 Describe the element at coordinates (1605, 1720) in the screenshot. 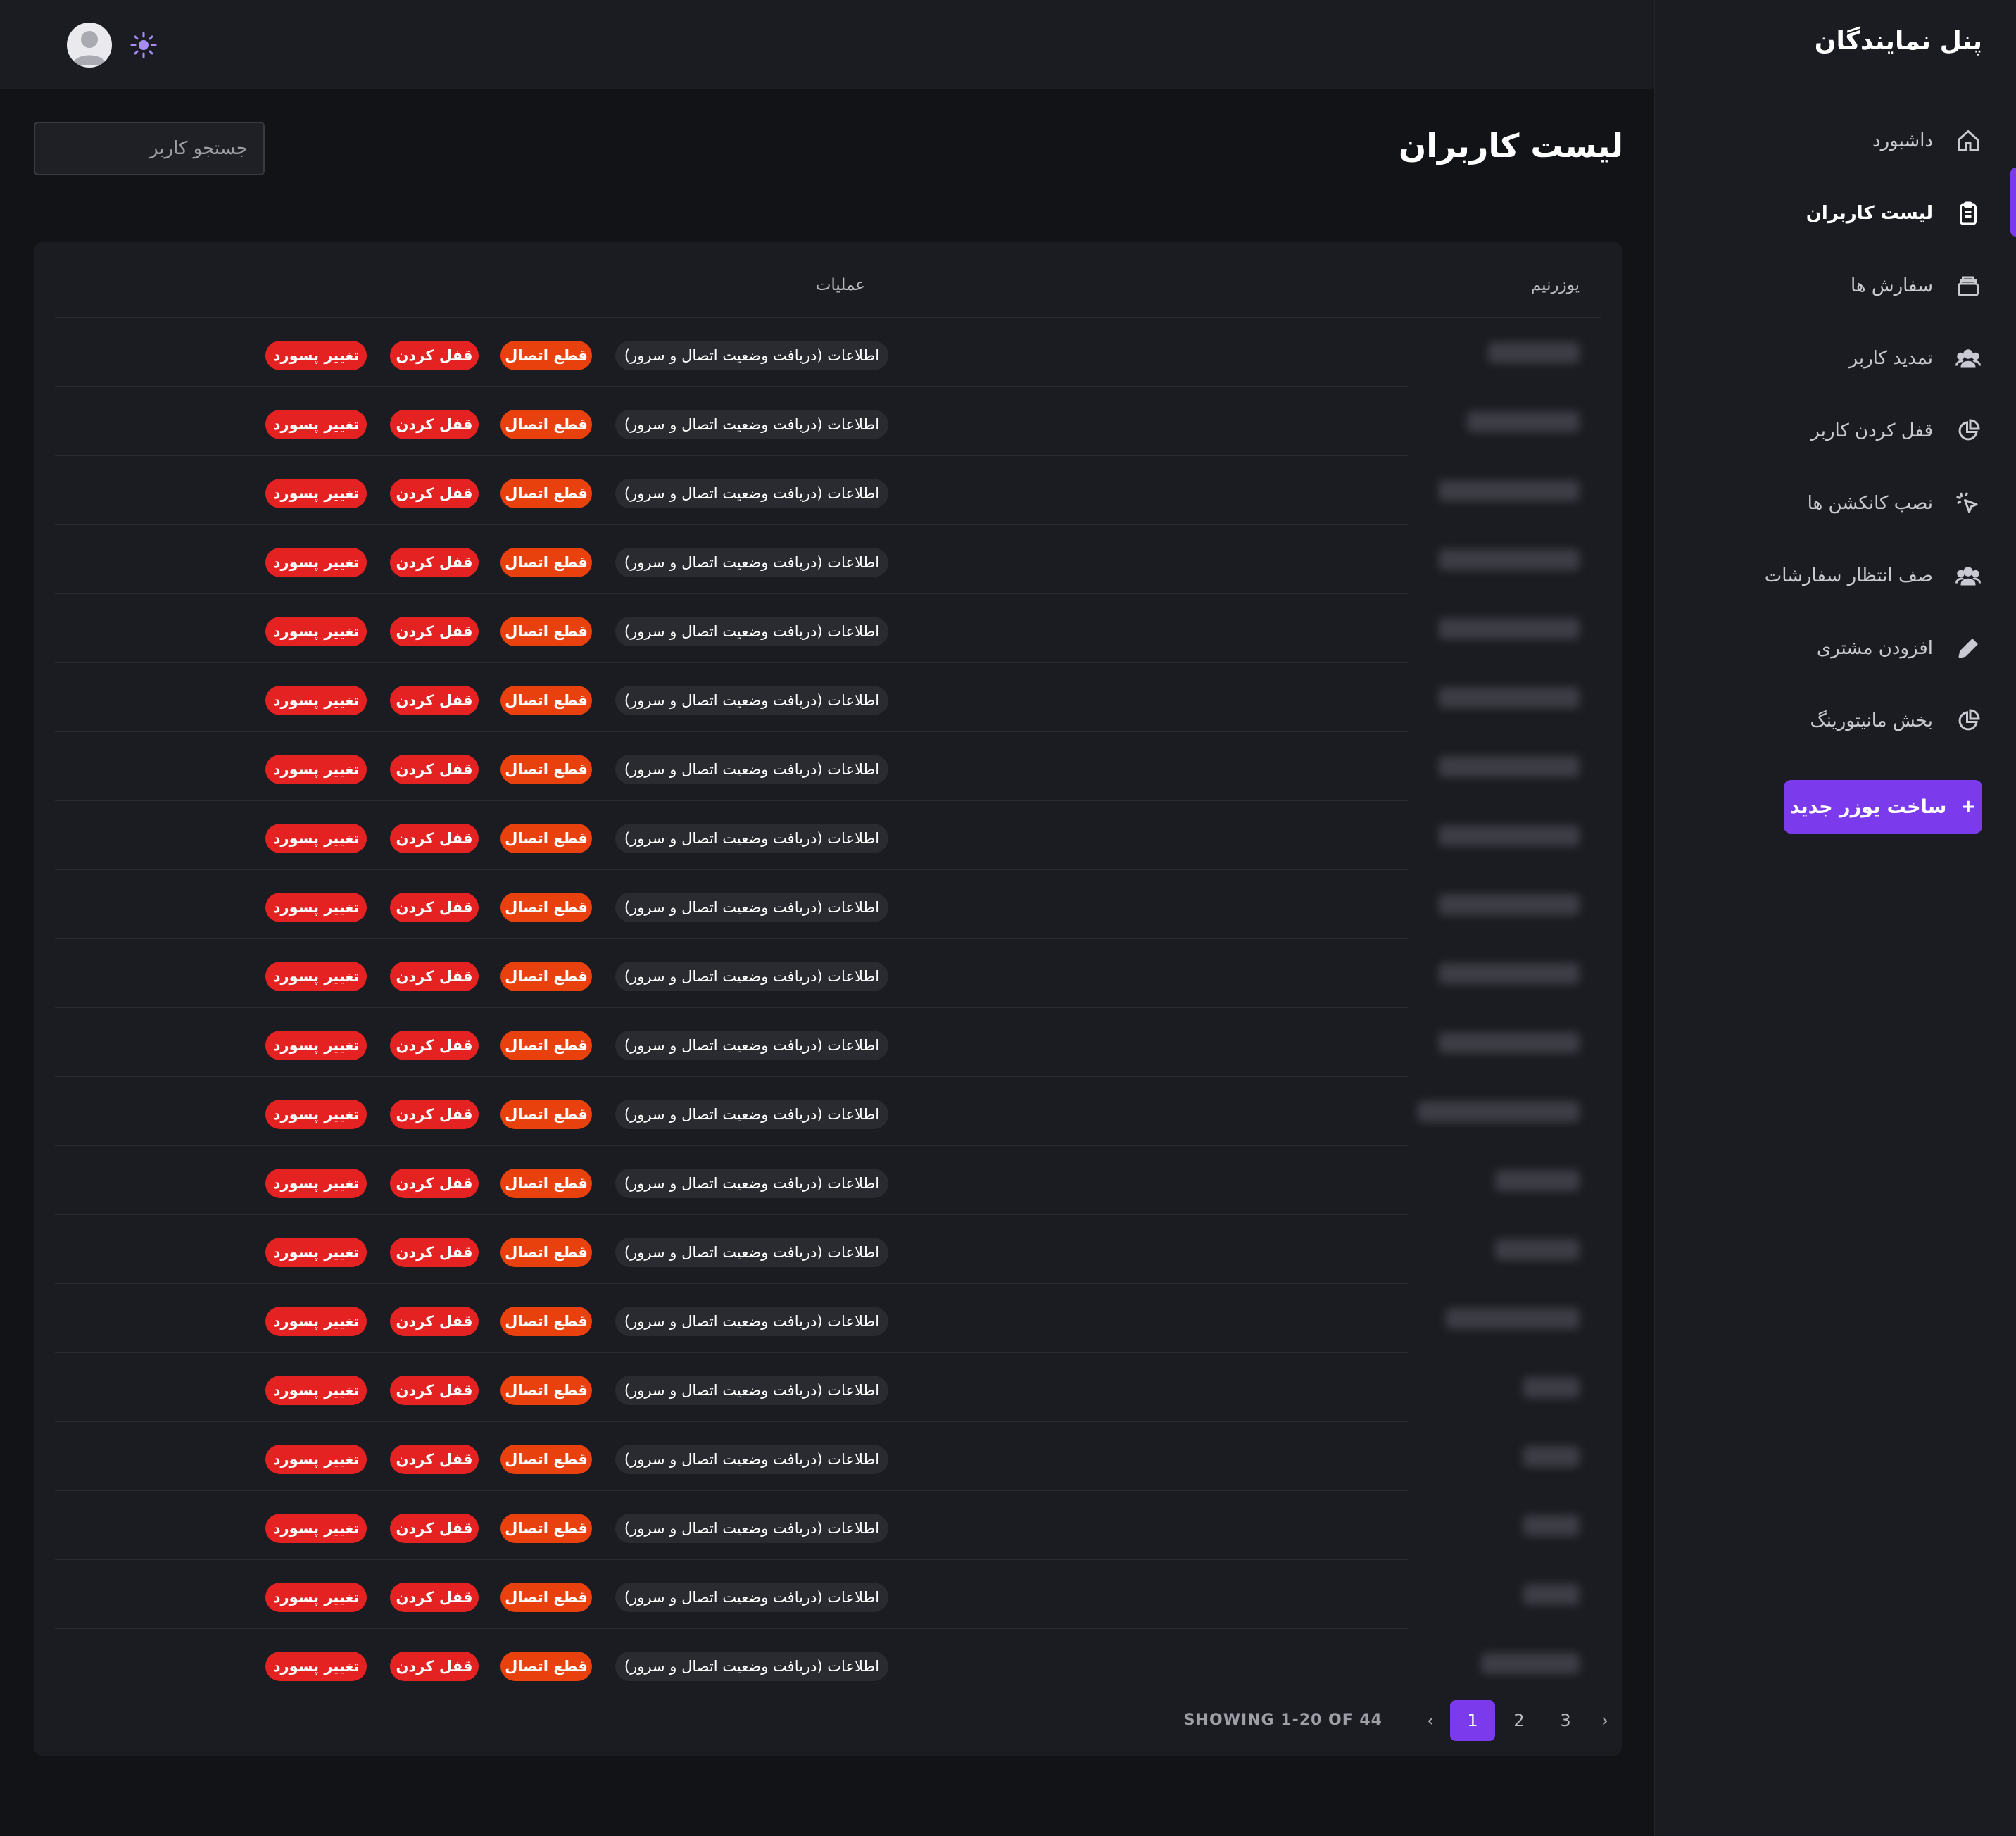

I see `pagination-previous-button: ›` at that location.